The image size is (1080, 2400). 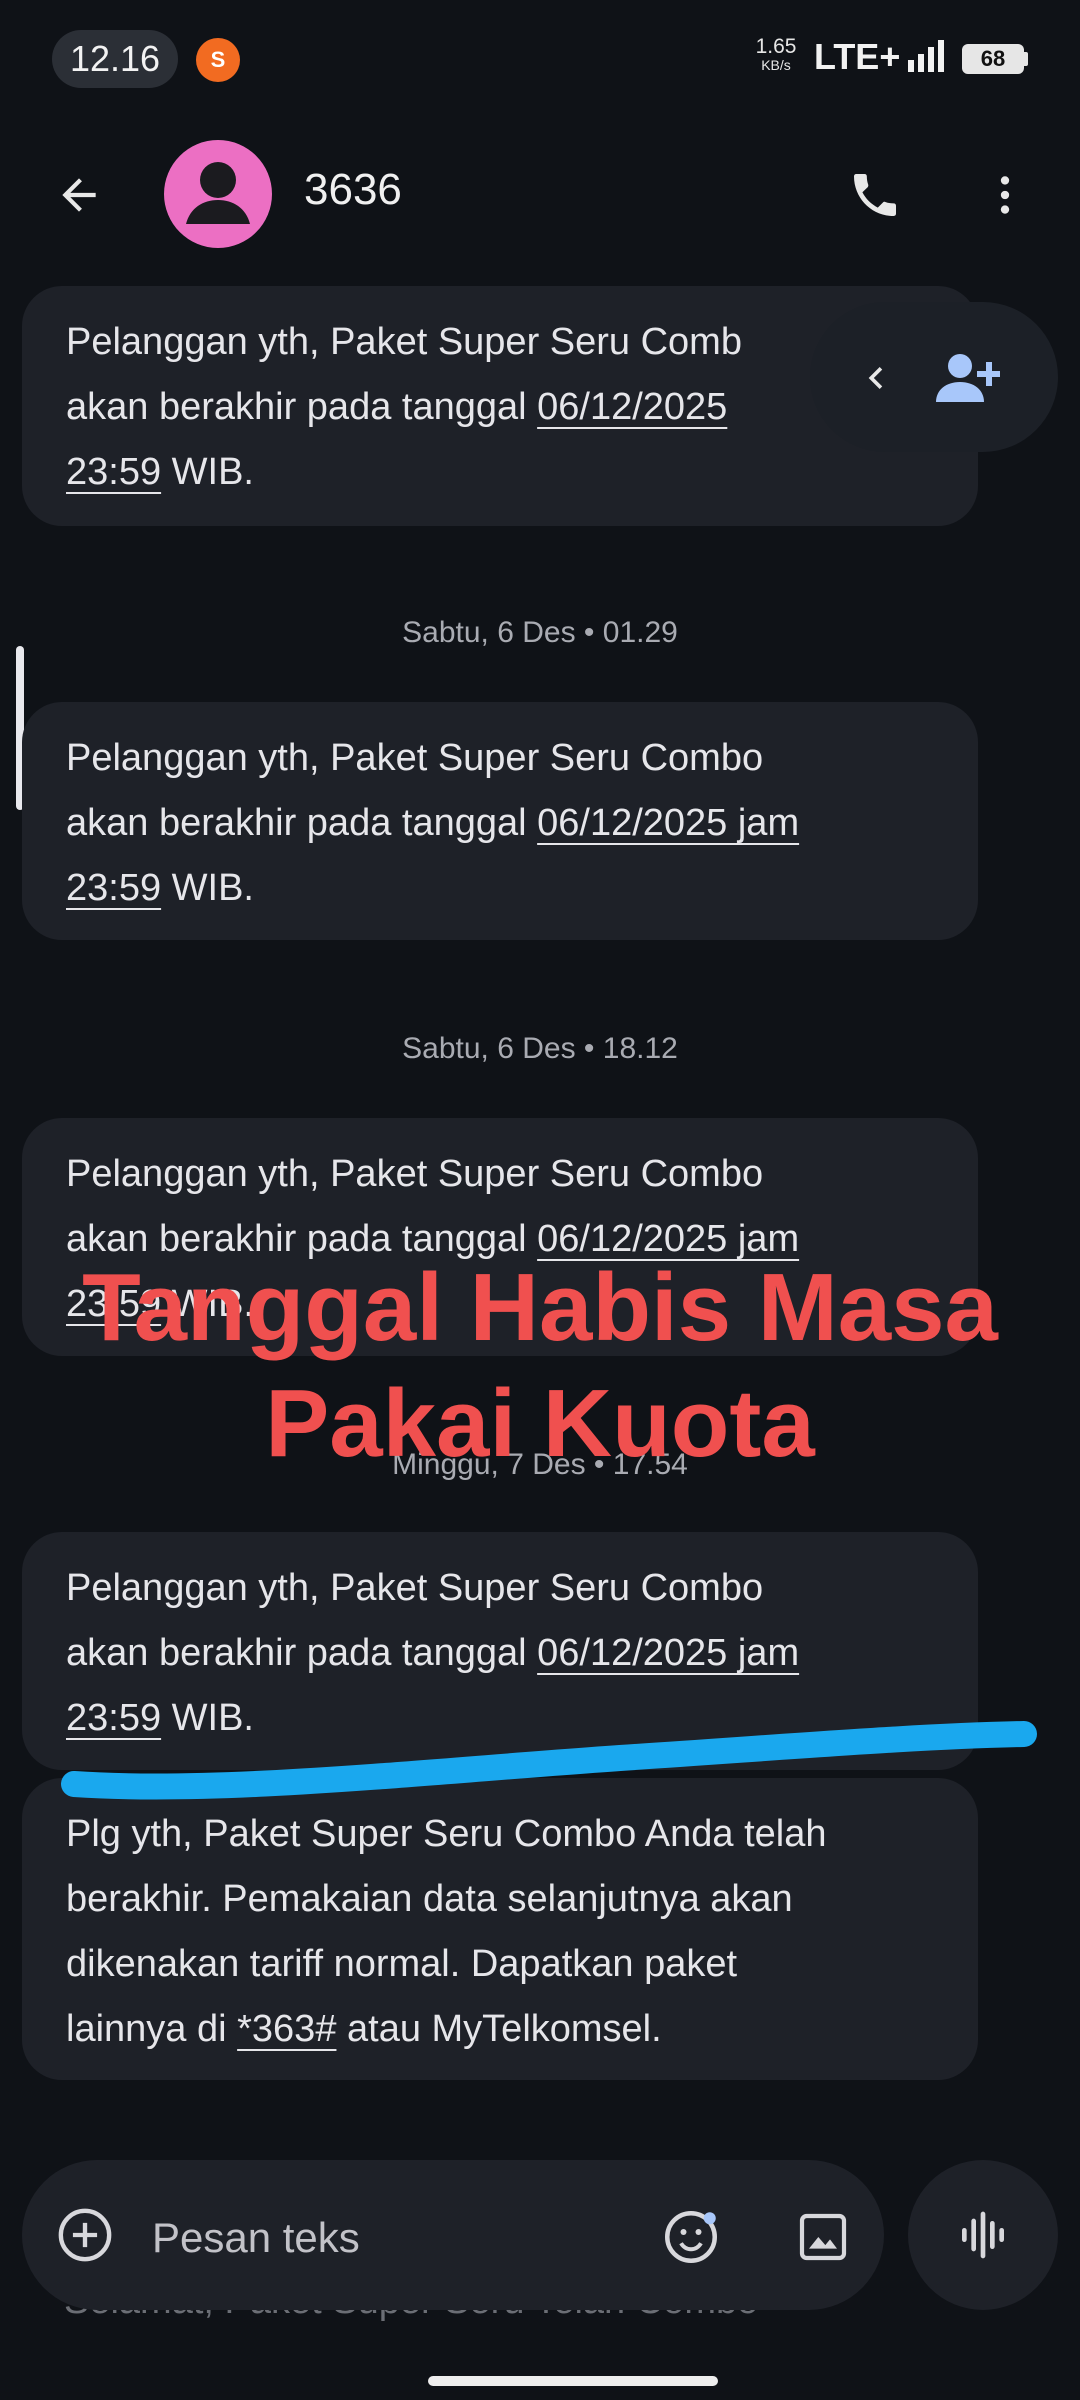 I want to click on annotation-line: Tanggal Habis Masa, so click(x=540, y=1307).